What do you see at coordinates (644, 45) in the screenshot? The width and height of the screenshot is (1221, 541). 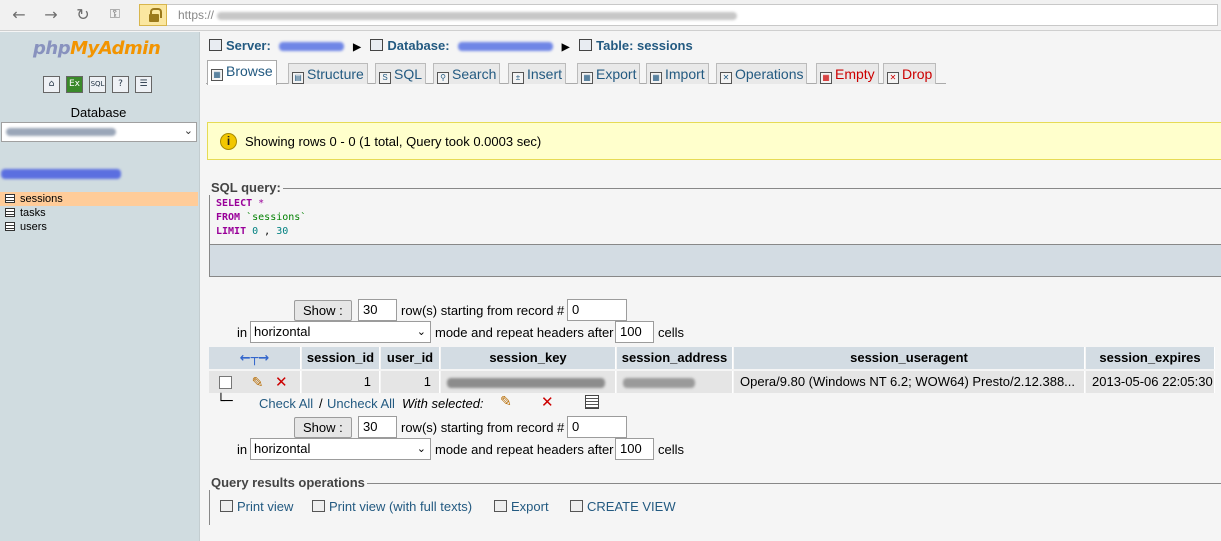 I see `breadcrumb-table: Table: sessions` at bounding box center [644, 45].